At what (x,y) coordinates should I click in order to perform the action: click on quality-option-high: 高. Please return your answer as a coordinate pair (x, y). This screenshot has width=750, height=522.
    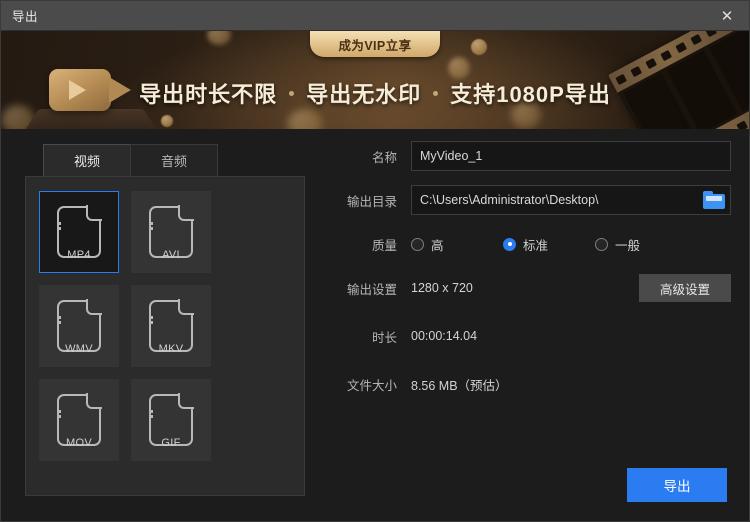
    Looking at the image, I should click on (457, 244).